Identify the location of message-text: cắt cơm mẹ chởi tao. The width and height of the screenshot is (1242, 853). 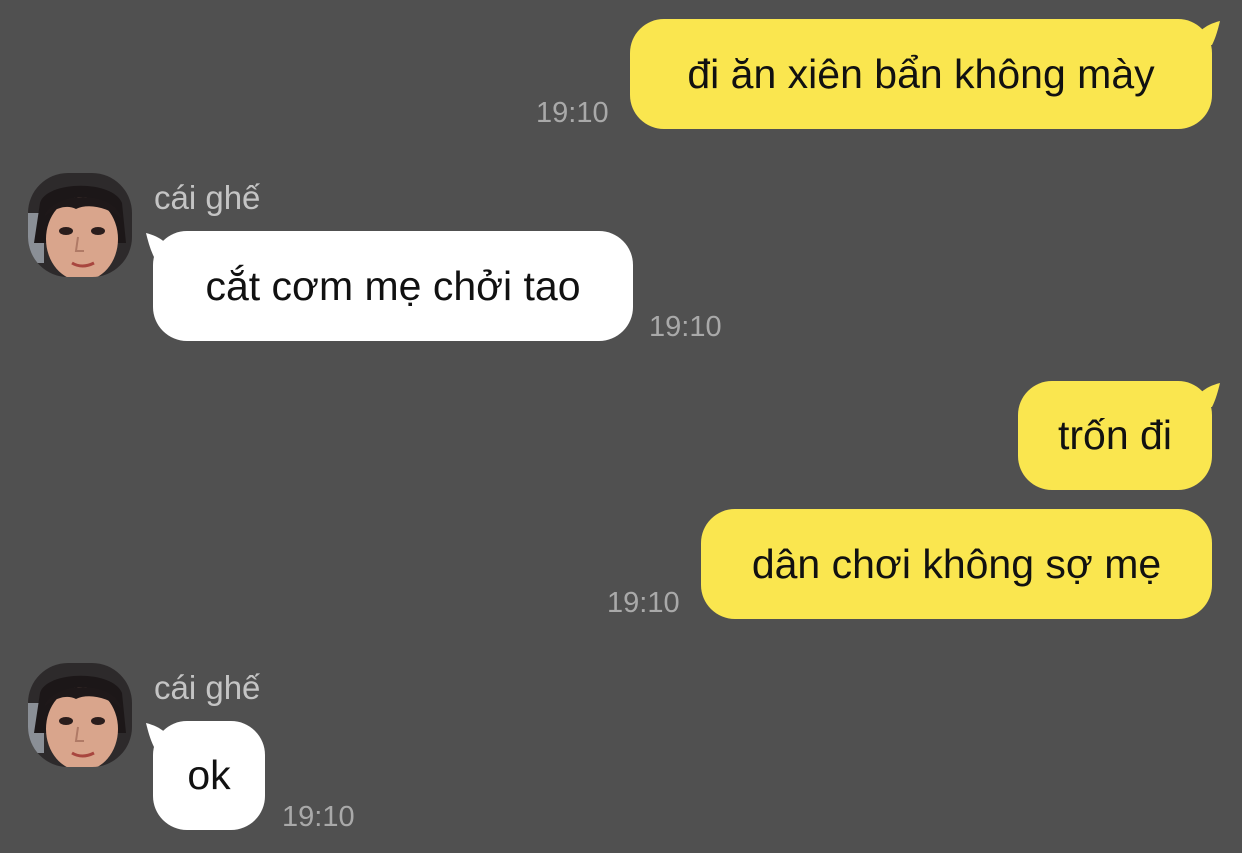
(393, 285).